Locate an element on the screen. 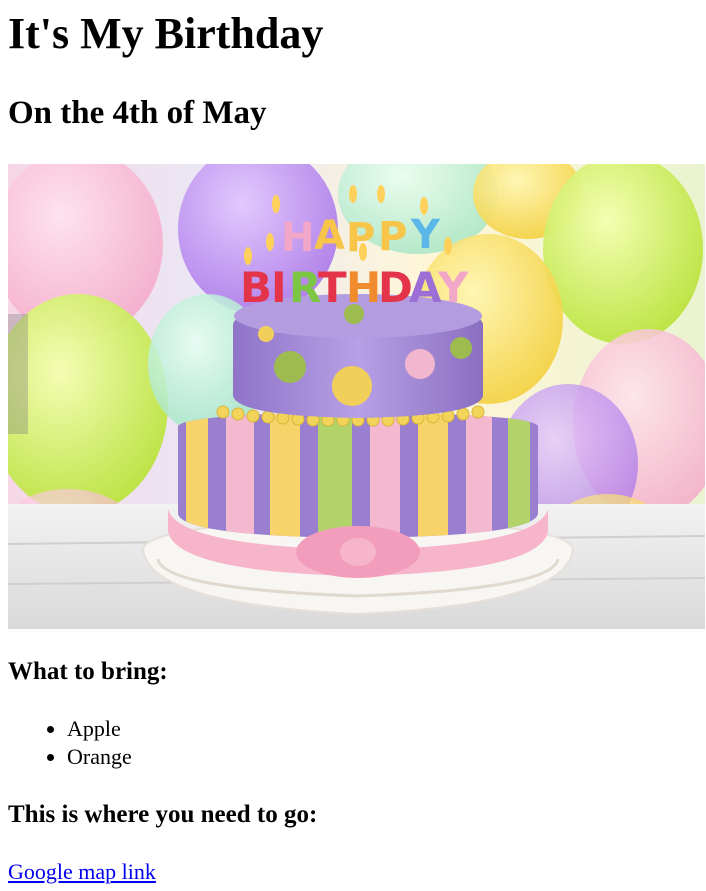  svg-text: H is located at coordinates (363, 287).